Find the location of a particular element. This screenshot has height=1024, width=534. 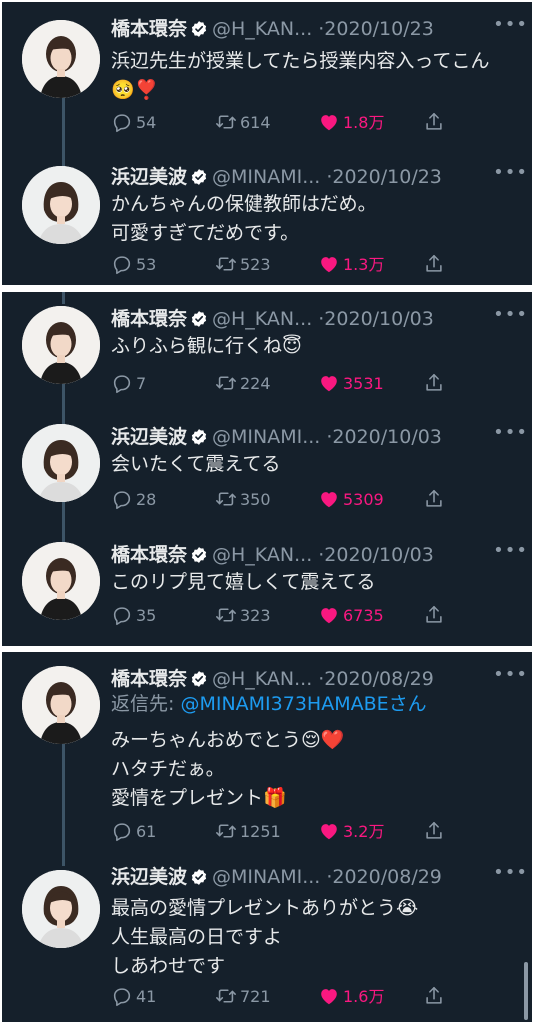

retweet-button: 350 is located at coordinates (243, 500).